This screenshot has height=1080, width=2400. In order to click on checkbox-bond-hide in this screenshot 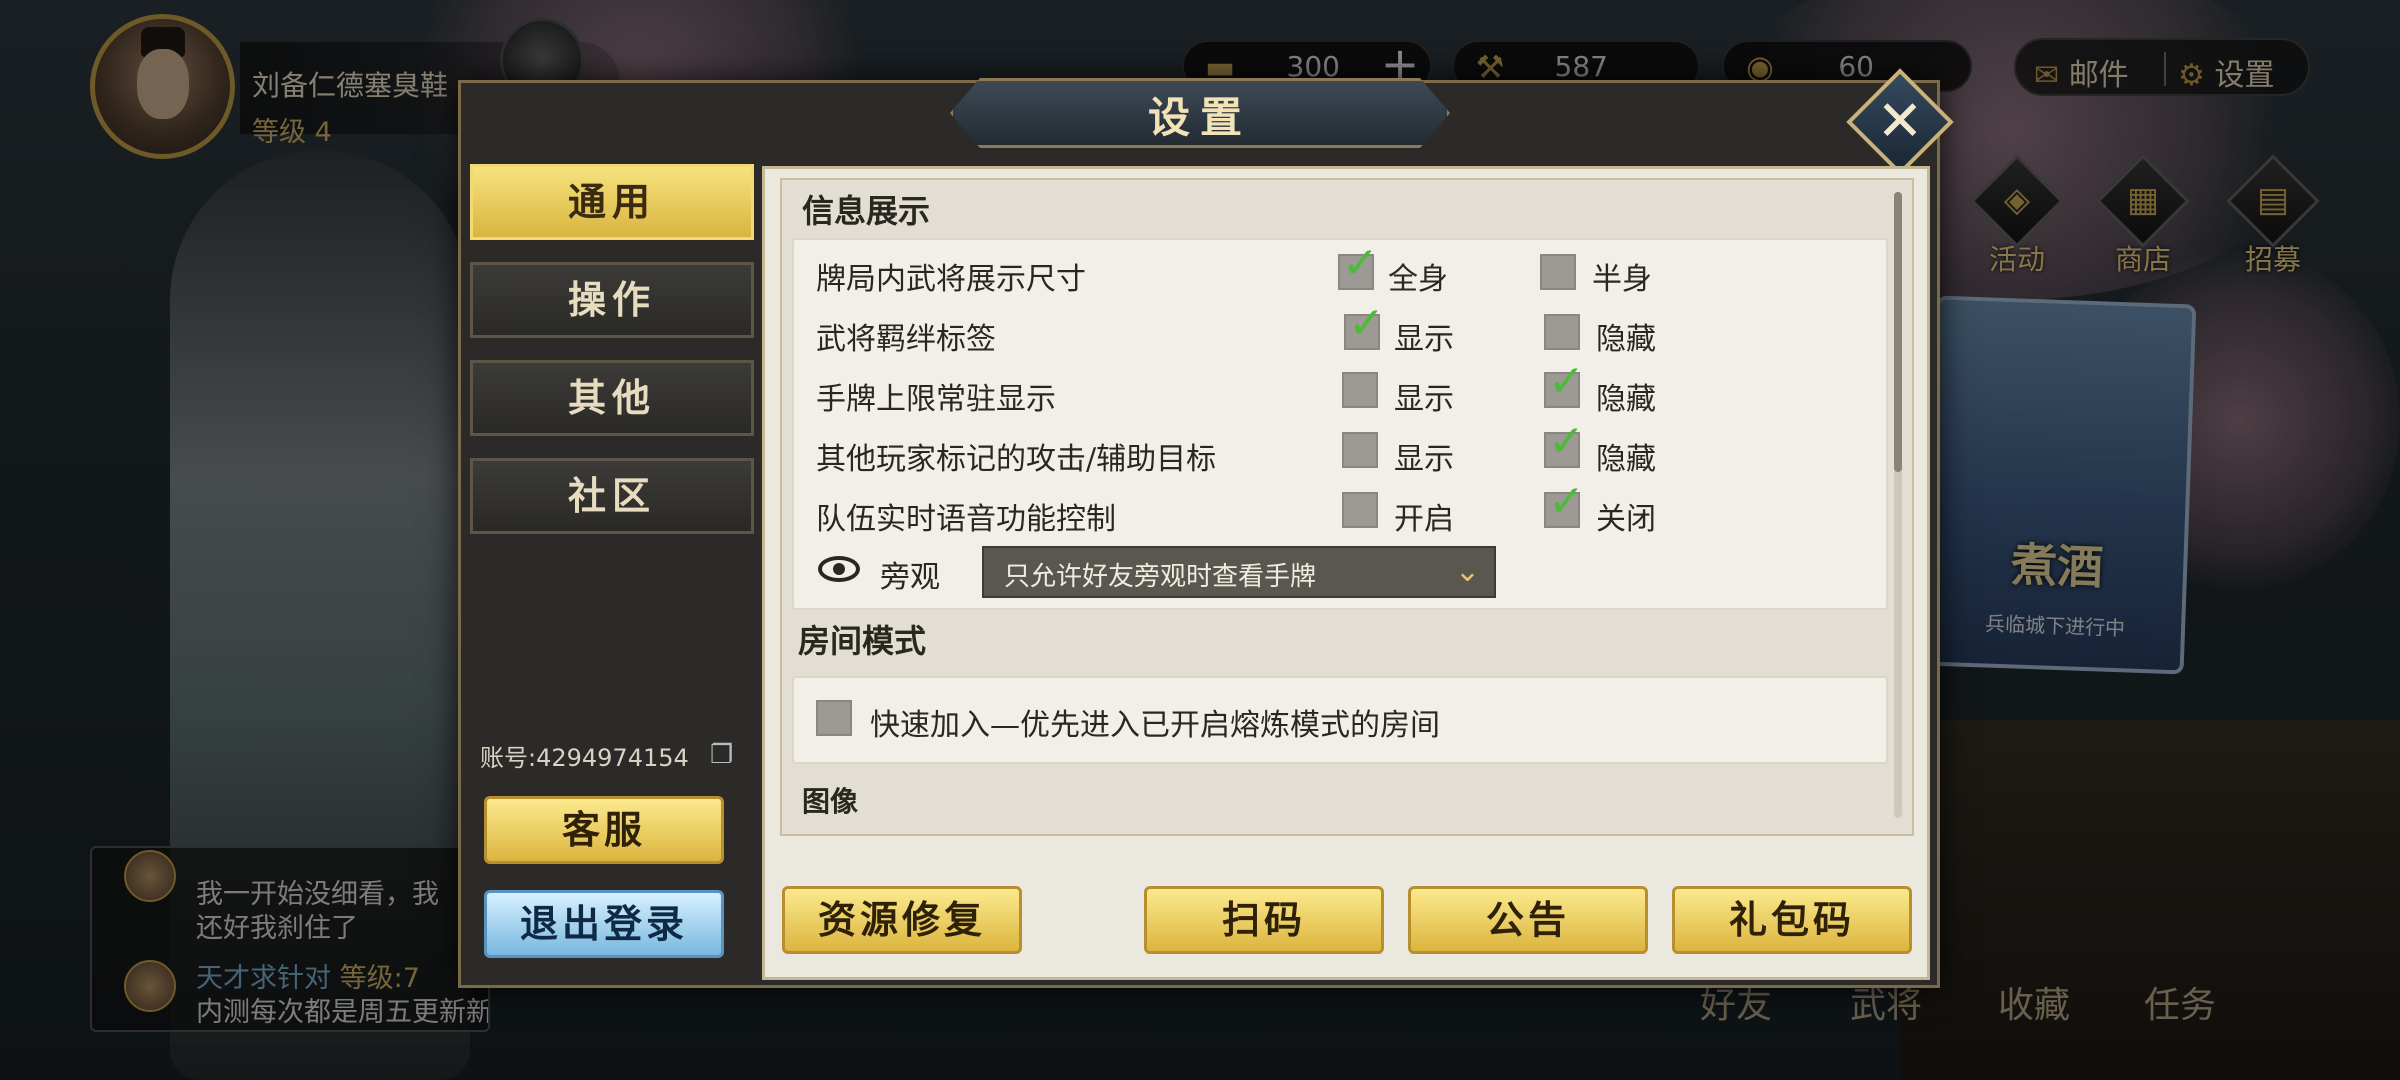, I will do `click(1562, 332)`.